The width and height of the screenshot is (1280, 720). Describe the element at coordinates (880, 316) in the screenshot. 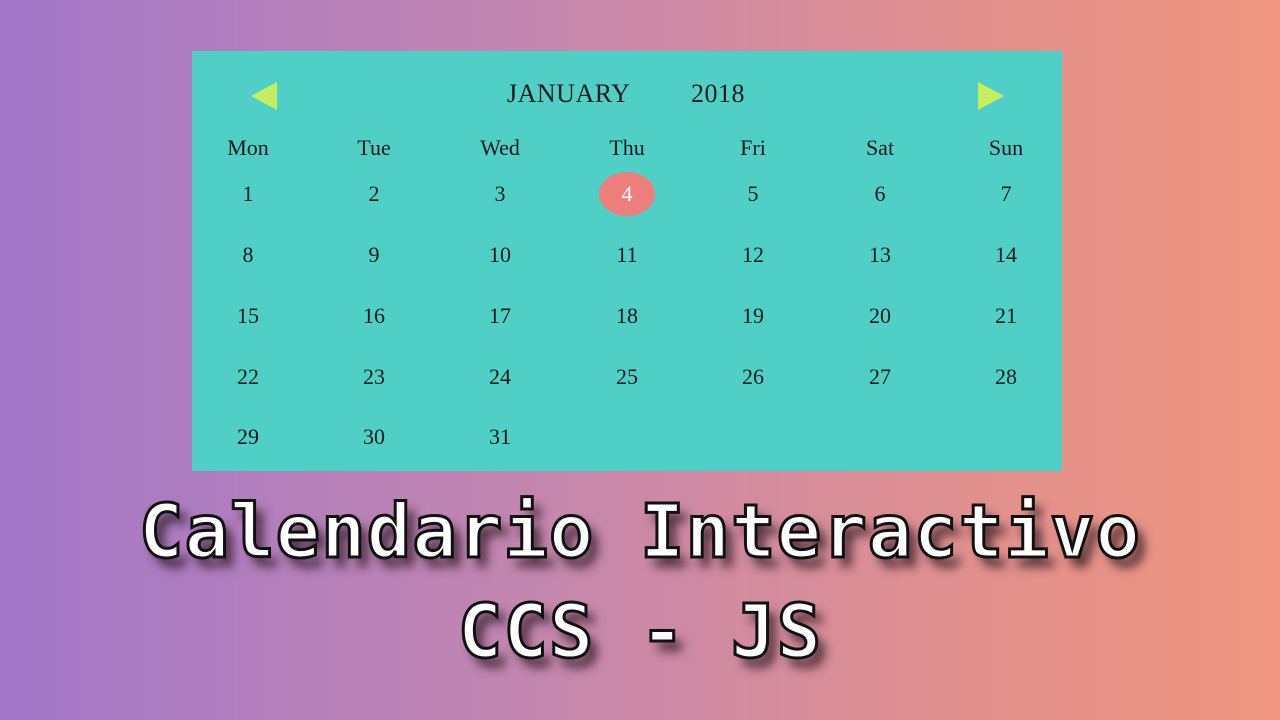

I see `day-cell: 20` at that location.